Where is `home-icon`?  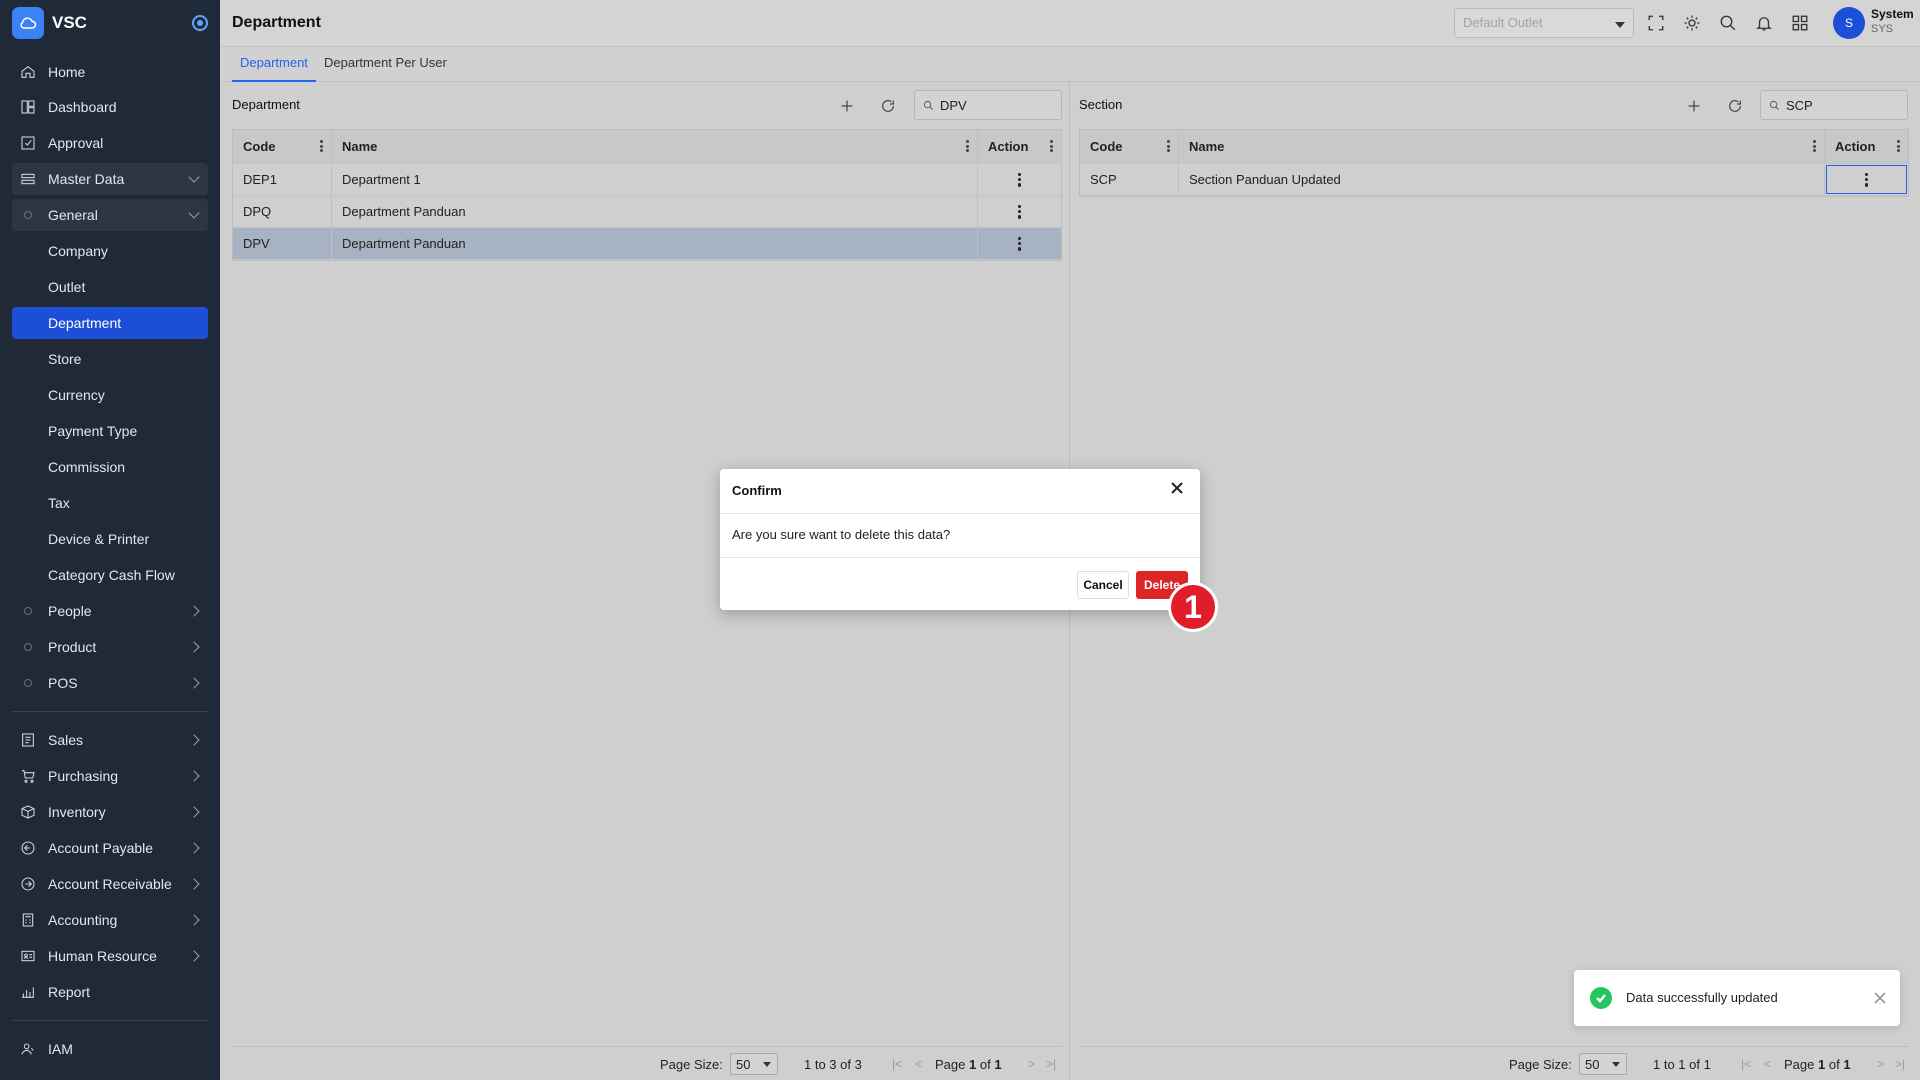 home-icon is located at coordinates (28, 72).